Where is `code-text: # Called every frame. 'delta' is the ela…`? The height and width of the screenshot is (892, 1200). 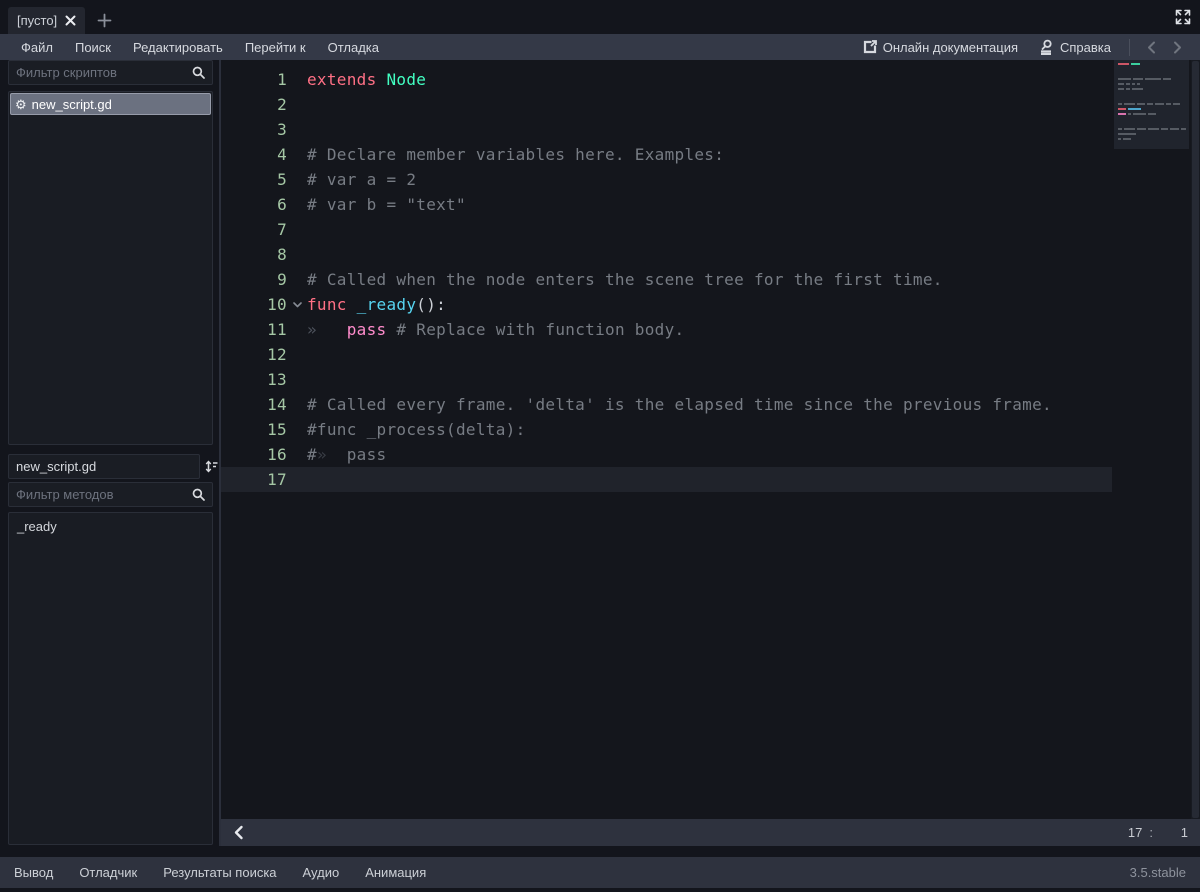 code-text: # Called every frame. 'delta' is the ela… is located at coordinates (679, 404).